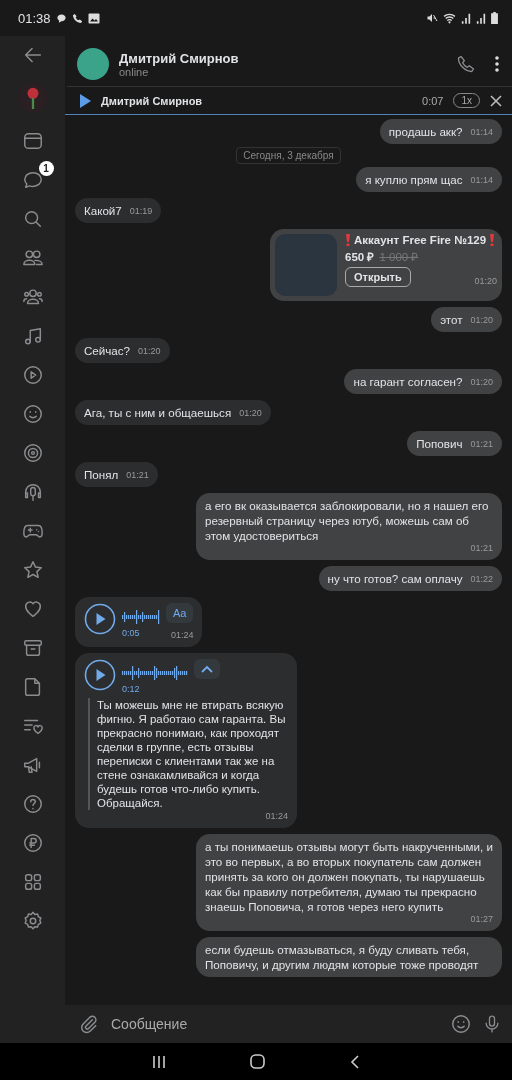  Describe the element at coordinates (439, 443) in the screenshot. I see `message-text: Попович` at that location.